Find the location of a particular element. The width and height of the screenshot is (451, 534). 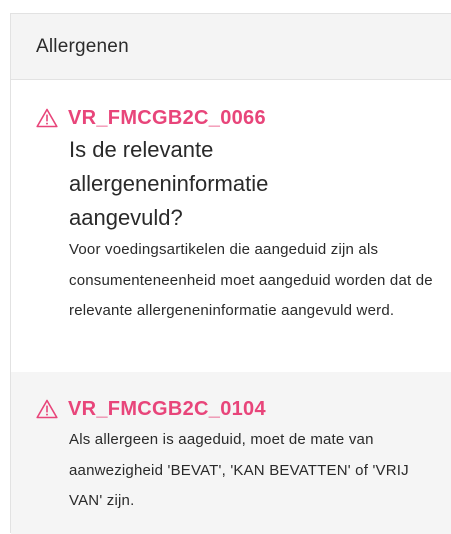

rule-id-line: VR_FMCGB2C_0104 is located at coordinates (237, 409).